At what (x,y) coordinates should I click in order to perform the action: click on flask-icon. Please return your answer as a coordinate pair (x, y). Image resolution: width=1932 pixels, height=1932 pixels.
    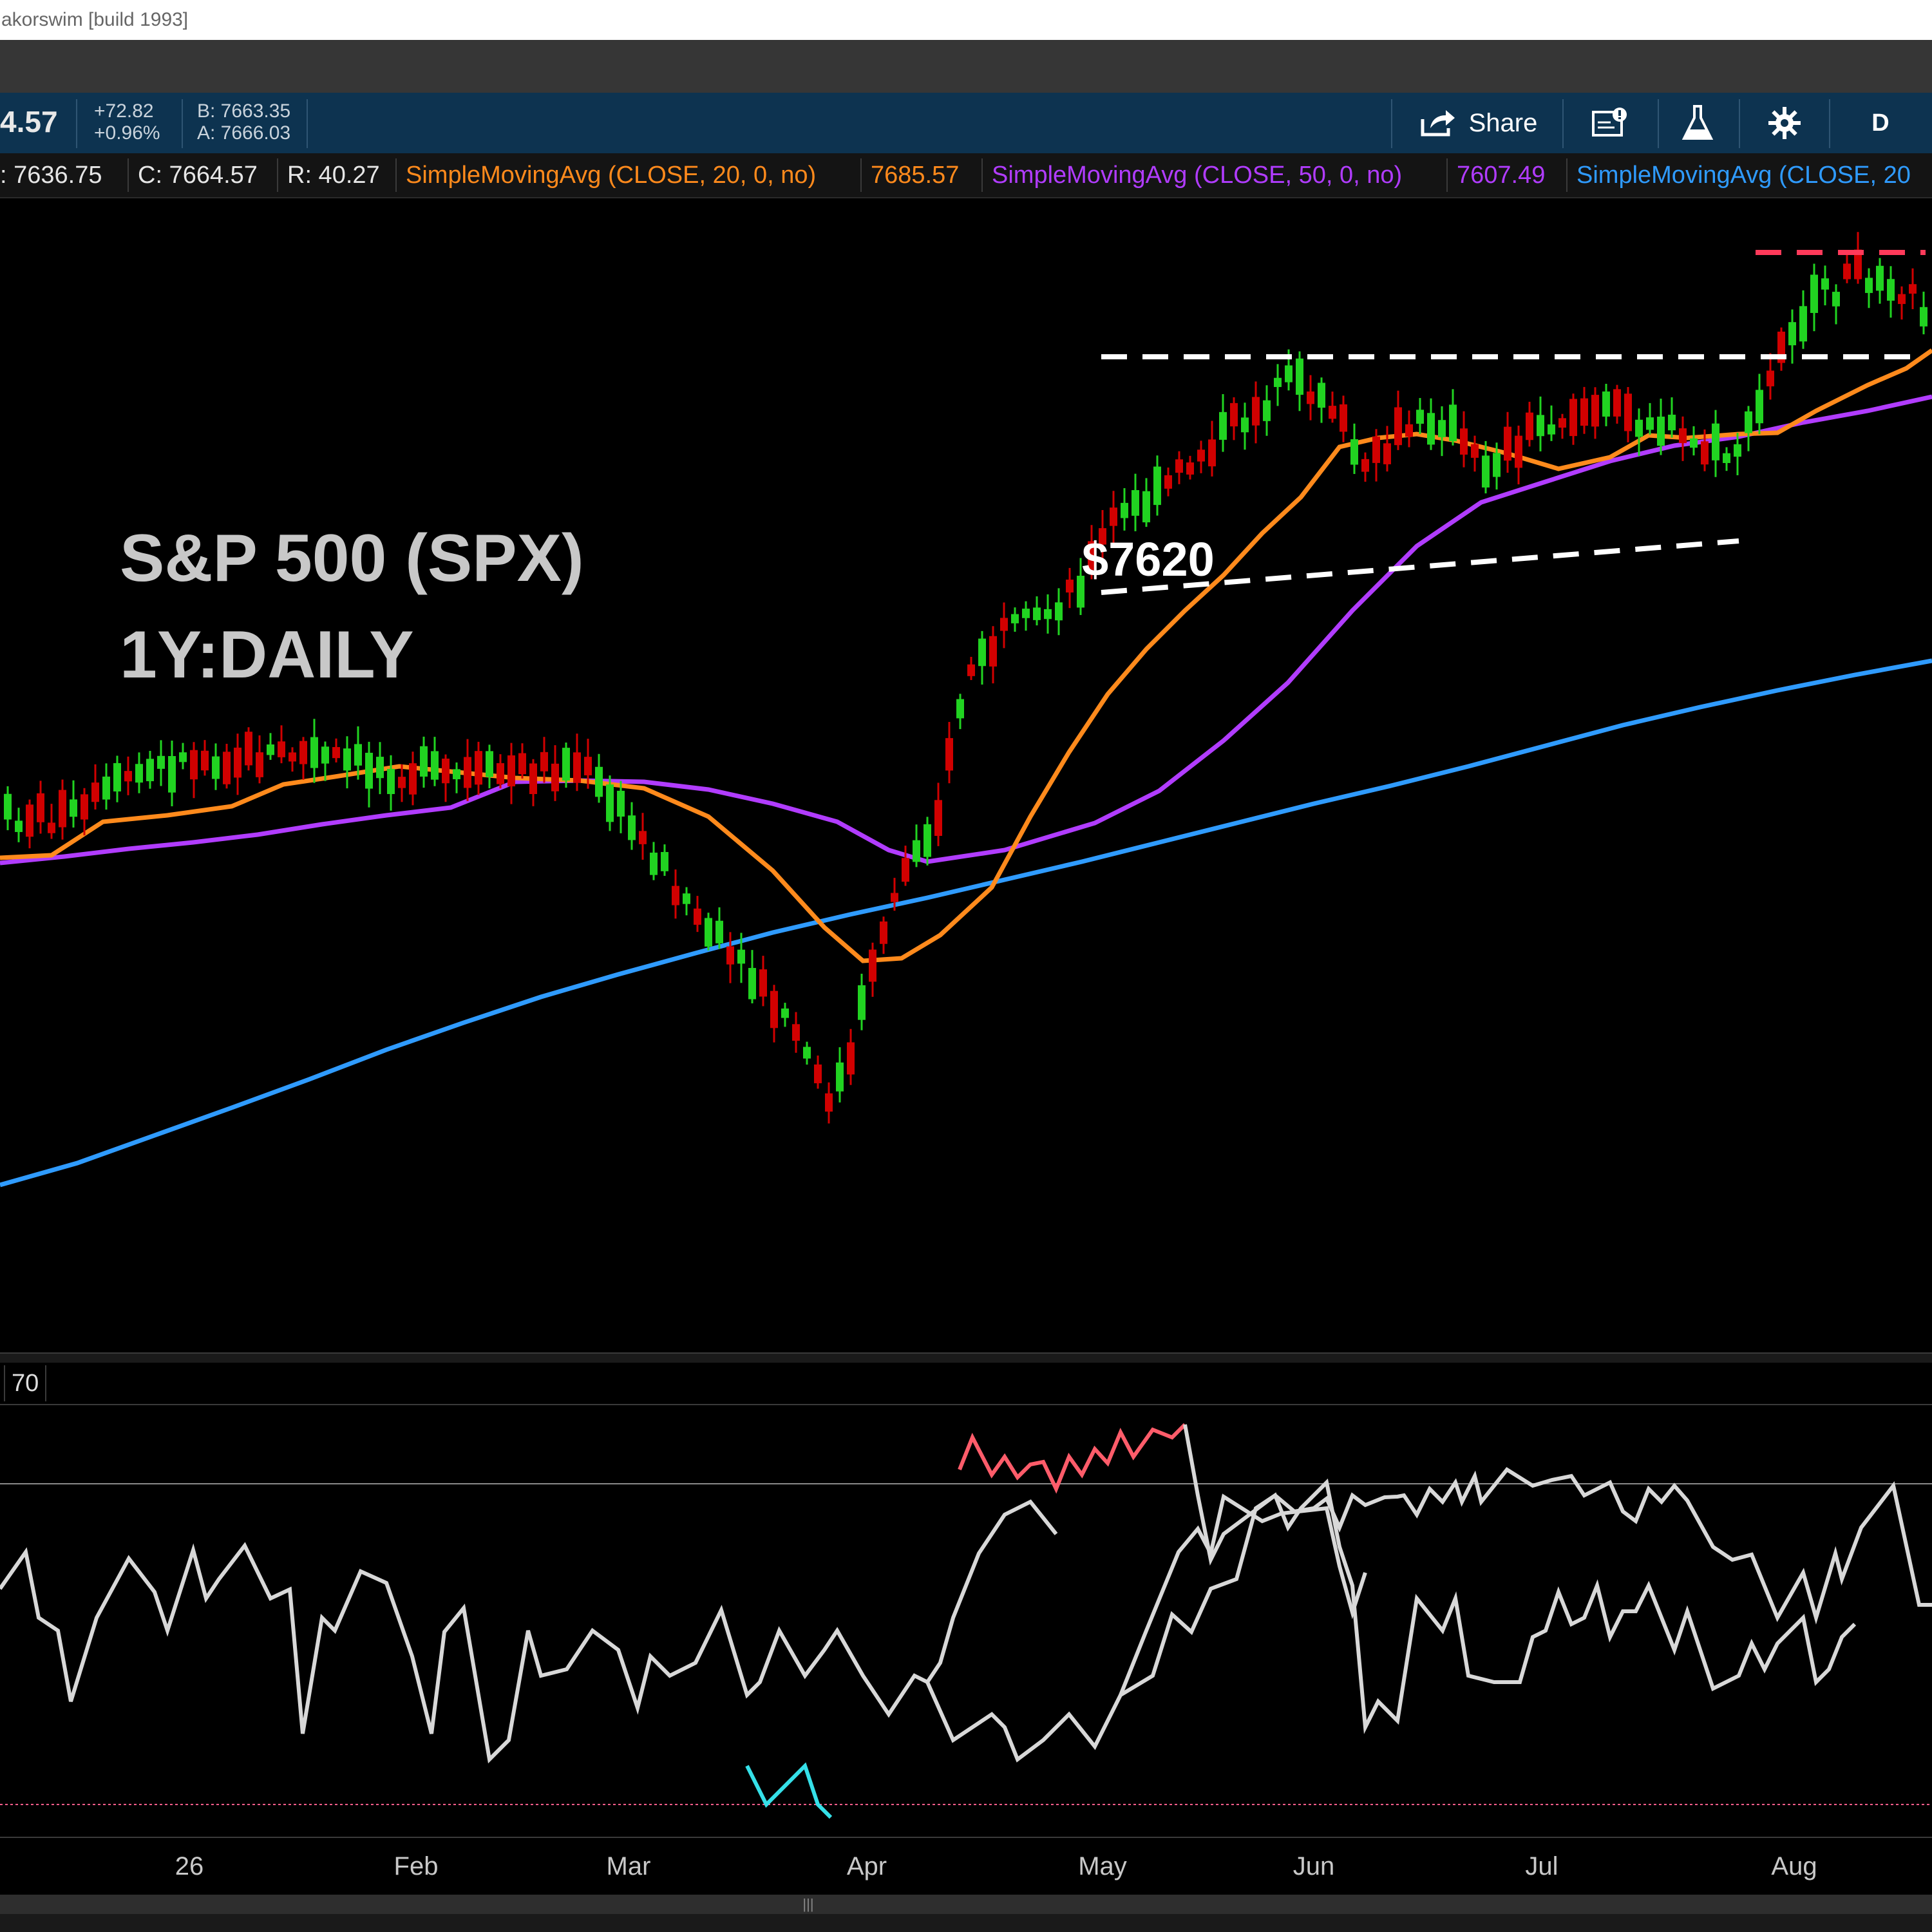
    Looking at the image, I should click on (1698, 123).